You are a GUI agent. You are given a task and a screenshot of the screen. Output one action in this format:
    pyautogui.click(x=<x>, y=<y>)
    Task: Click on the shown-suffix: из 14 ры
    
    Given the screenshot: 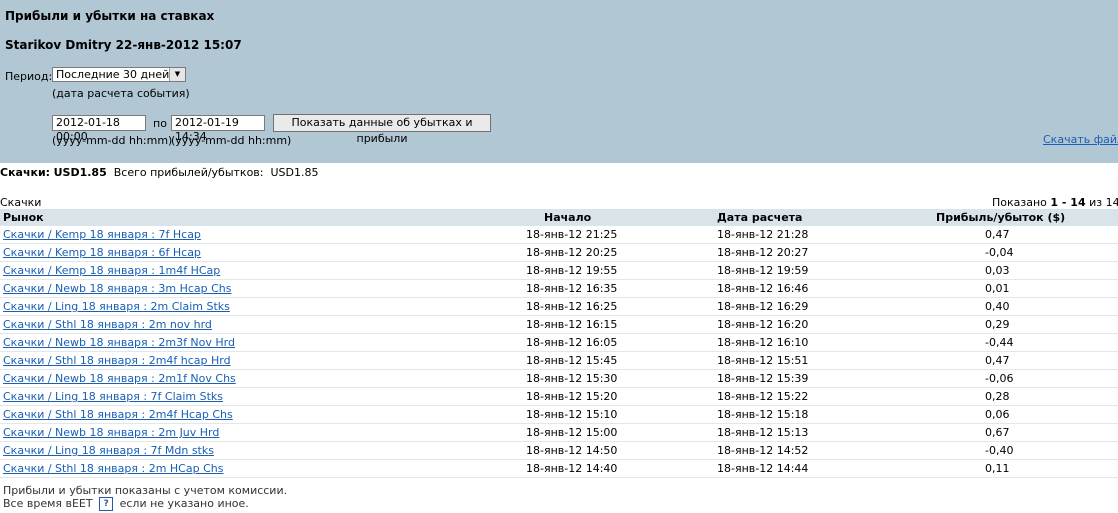 What is the action you would take?
    pyautogui.click(x=1103, y=202)
    